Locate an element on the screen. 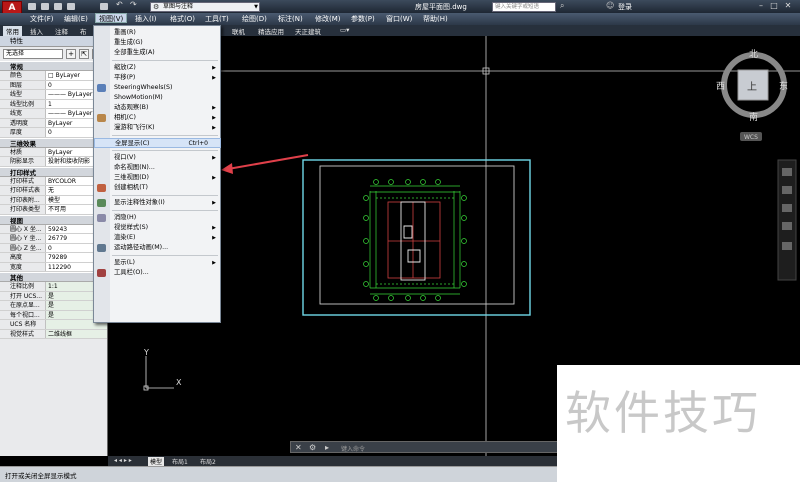 The height and width of the screenshot is (482, 800). property-row: 宽度 112290 is located at coordinates (53, 267).